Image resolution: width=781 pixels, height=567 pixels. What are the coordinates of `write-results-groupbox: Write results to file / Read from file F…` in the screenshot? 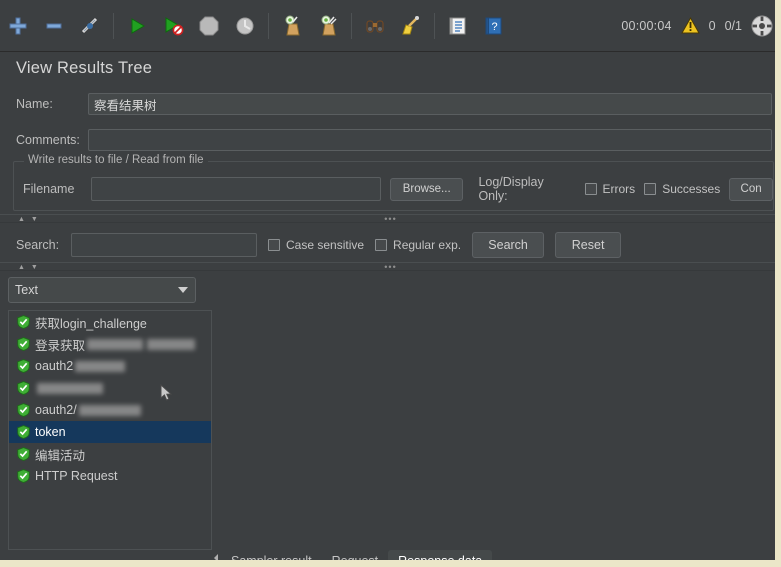 It's located at (393, 182).